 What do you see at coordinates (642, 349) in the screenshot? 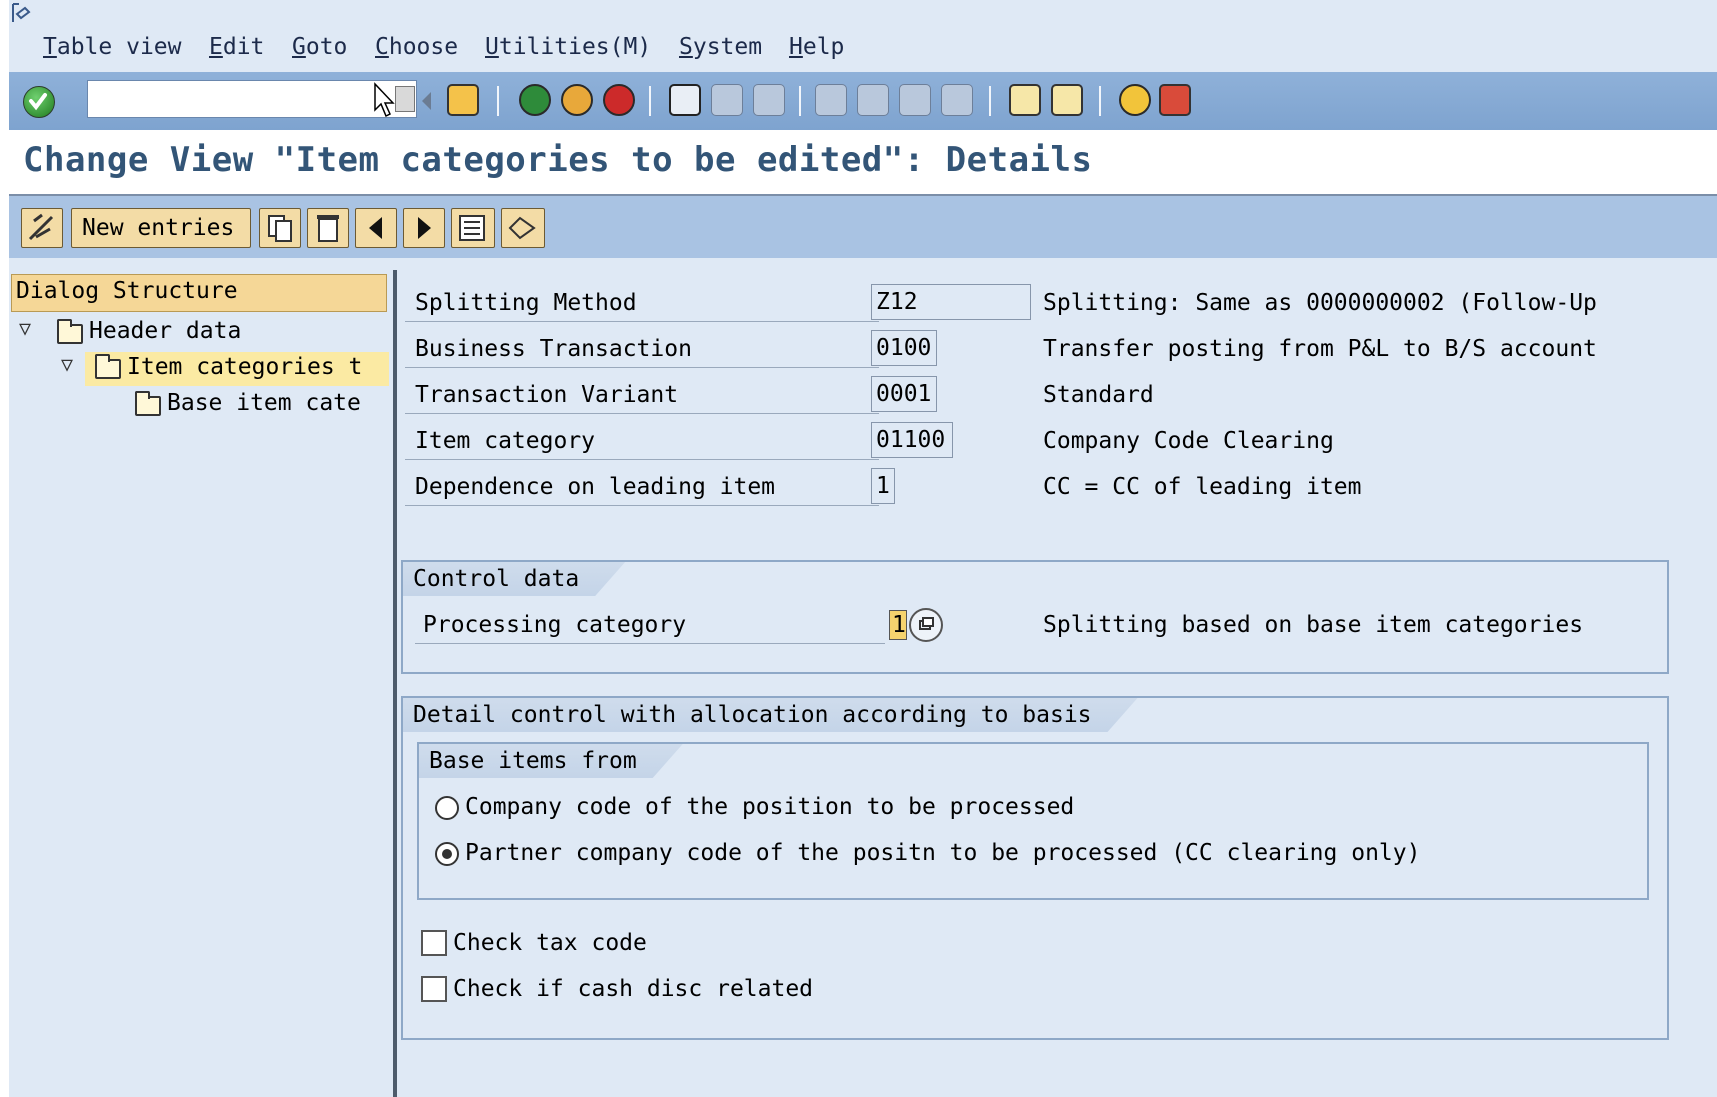
I see `business-transaction-label: Business Transaction` at bounding box center [642, 349].